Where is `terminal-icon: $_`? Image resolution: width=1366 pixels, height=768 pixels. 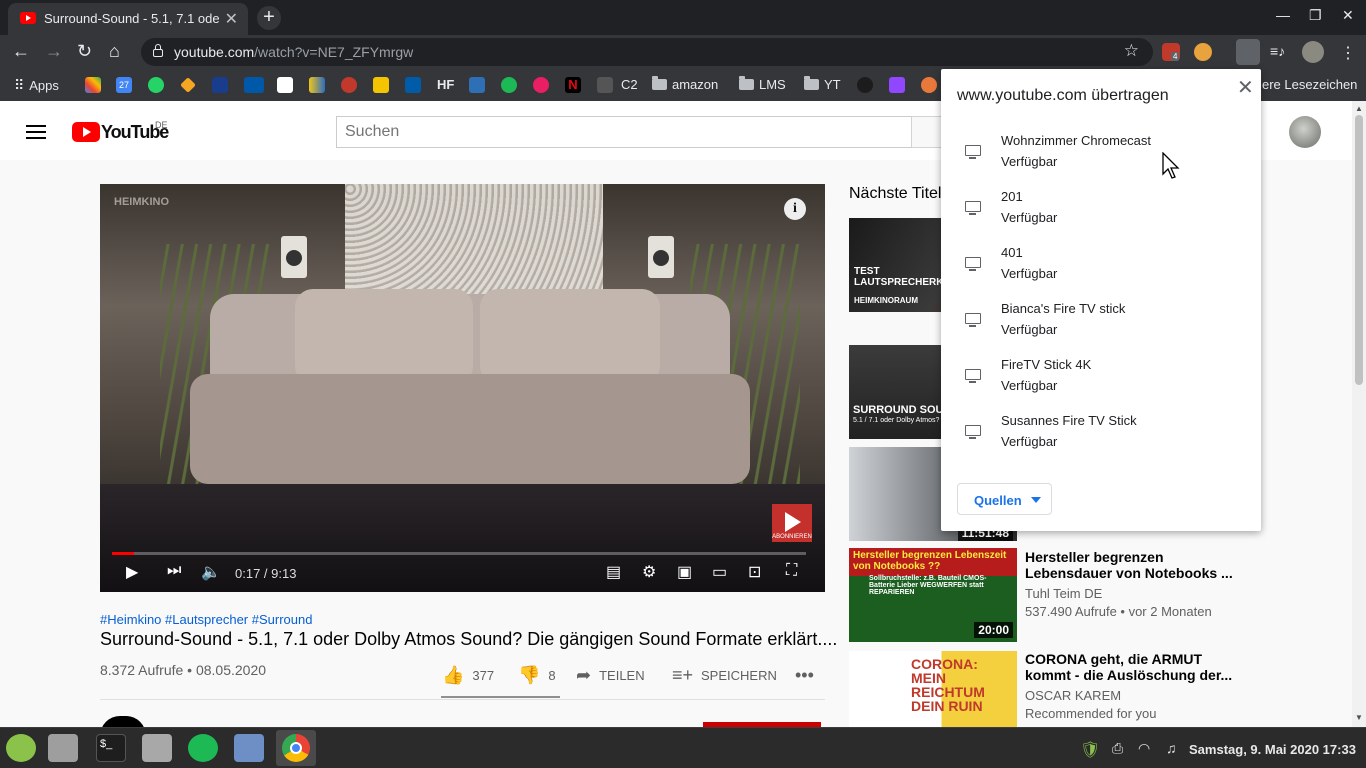
terminal-icon: $_ is located at coordinates (111, 748).